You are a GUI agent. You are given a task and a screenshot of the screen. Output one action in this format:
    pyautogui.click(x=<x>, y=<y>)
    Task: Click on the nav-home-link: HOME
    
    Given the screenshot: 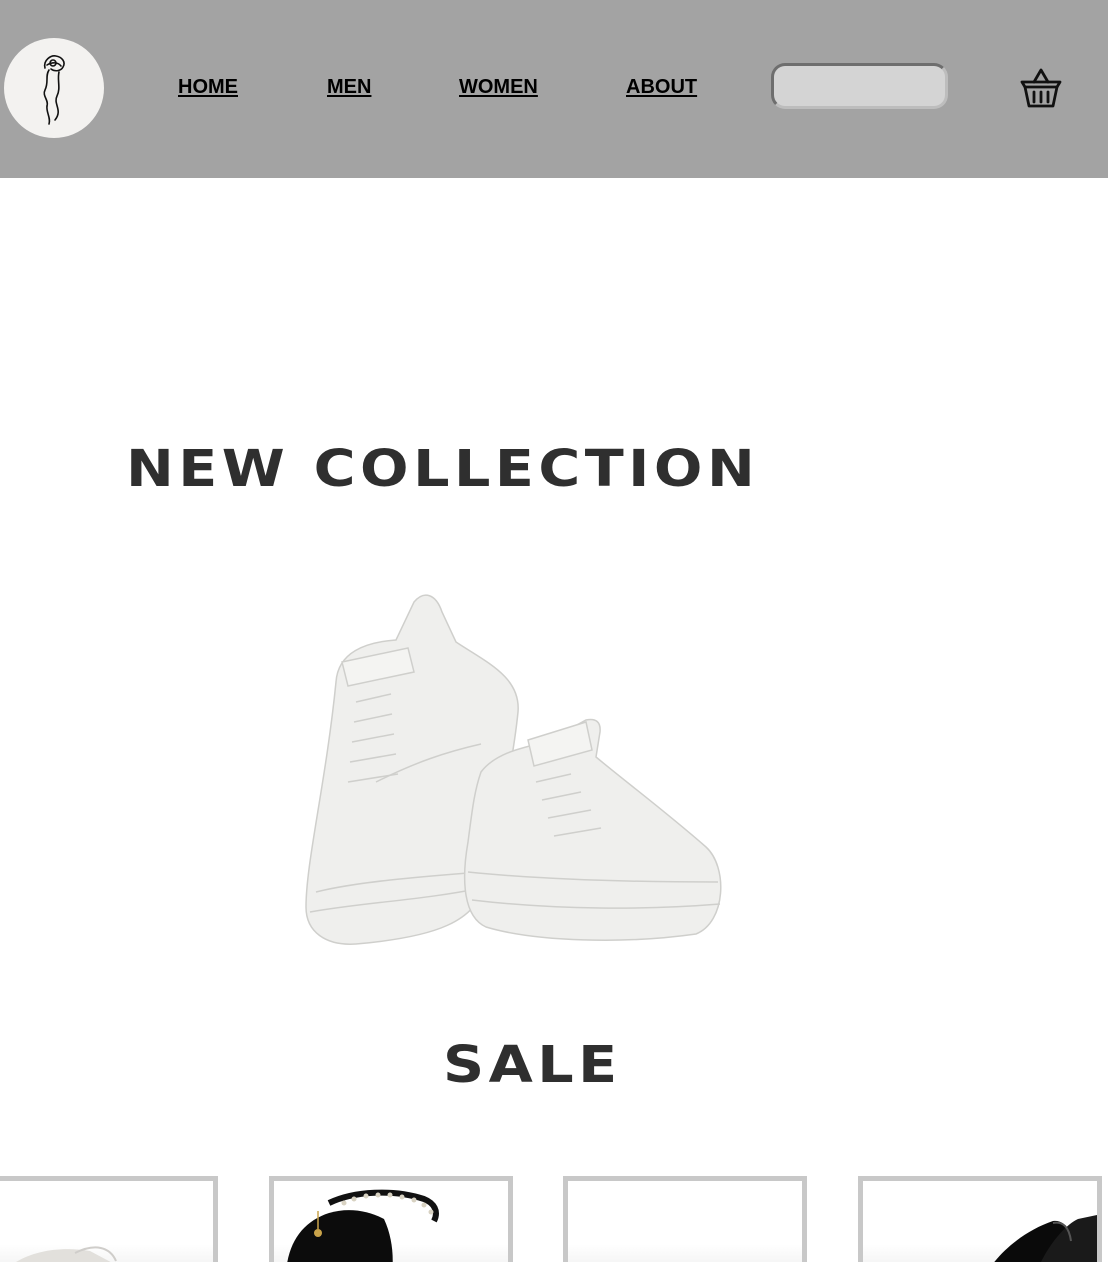 What is the action you would take?
    pyautogui.click(x=208, y=87)
    